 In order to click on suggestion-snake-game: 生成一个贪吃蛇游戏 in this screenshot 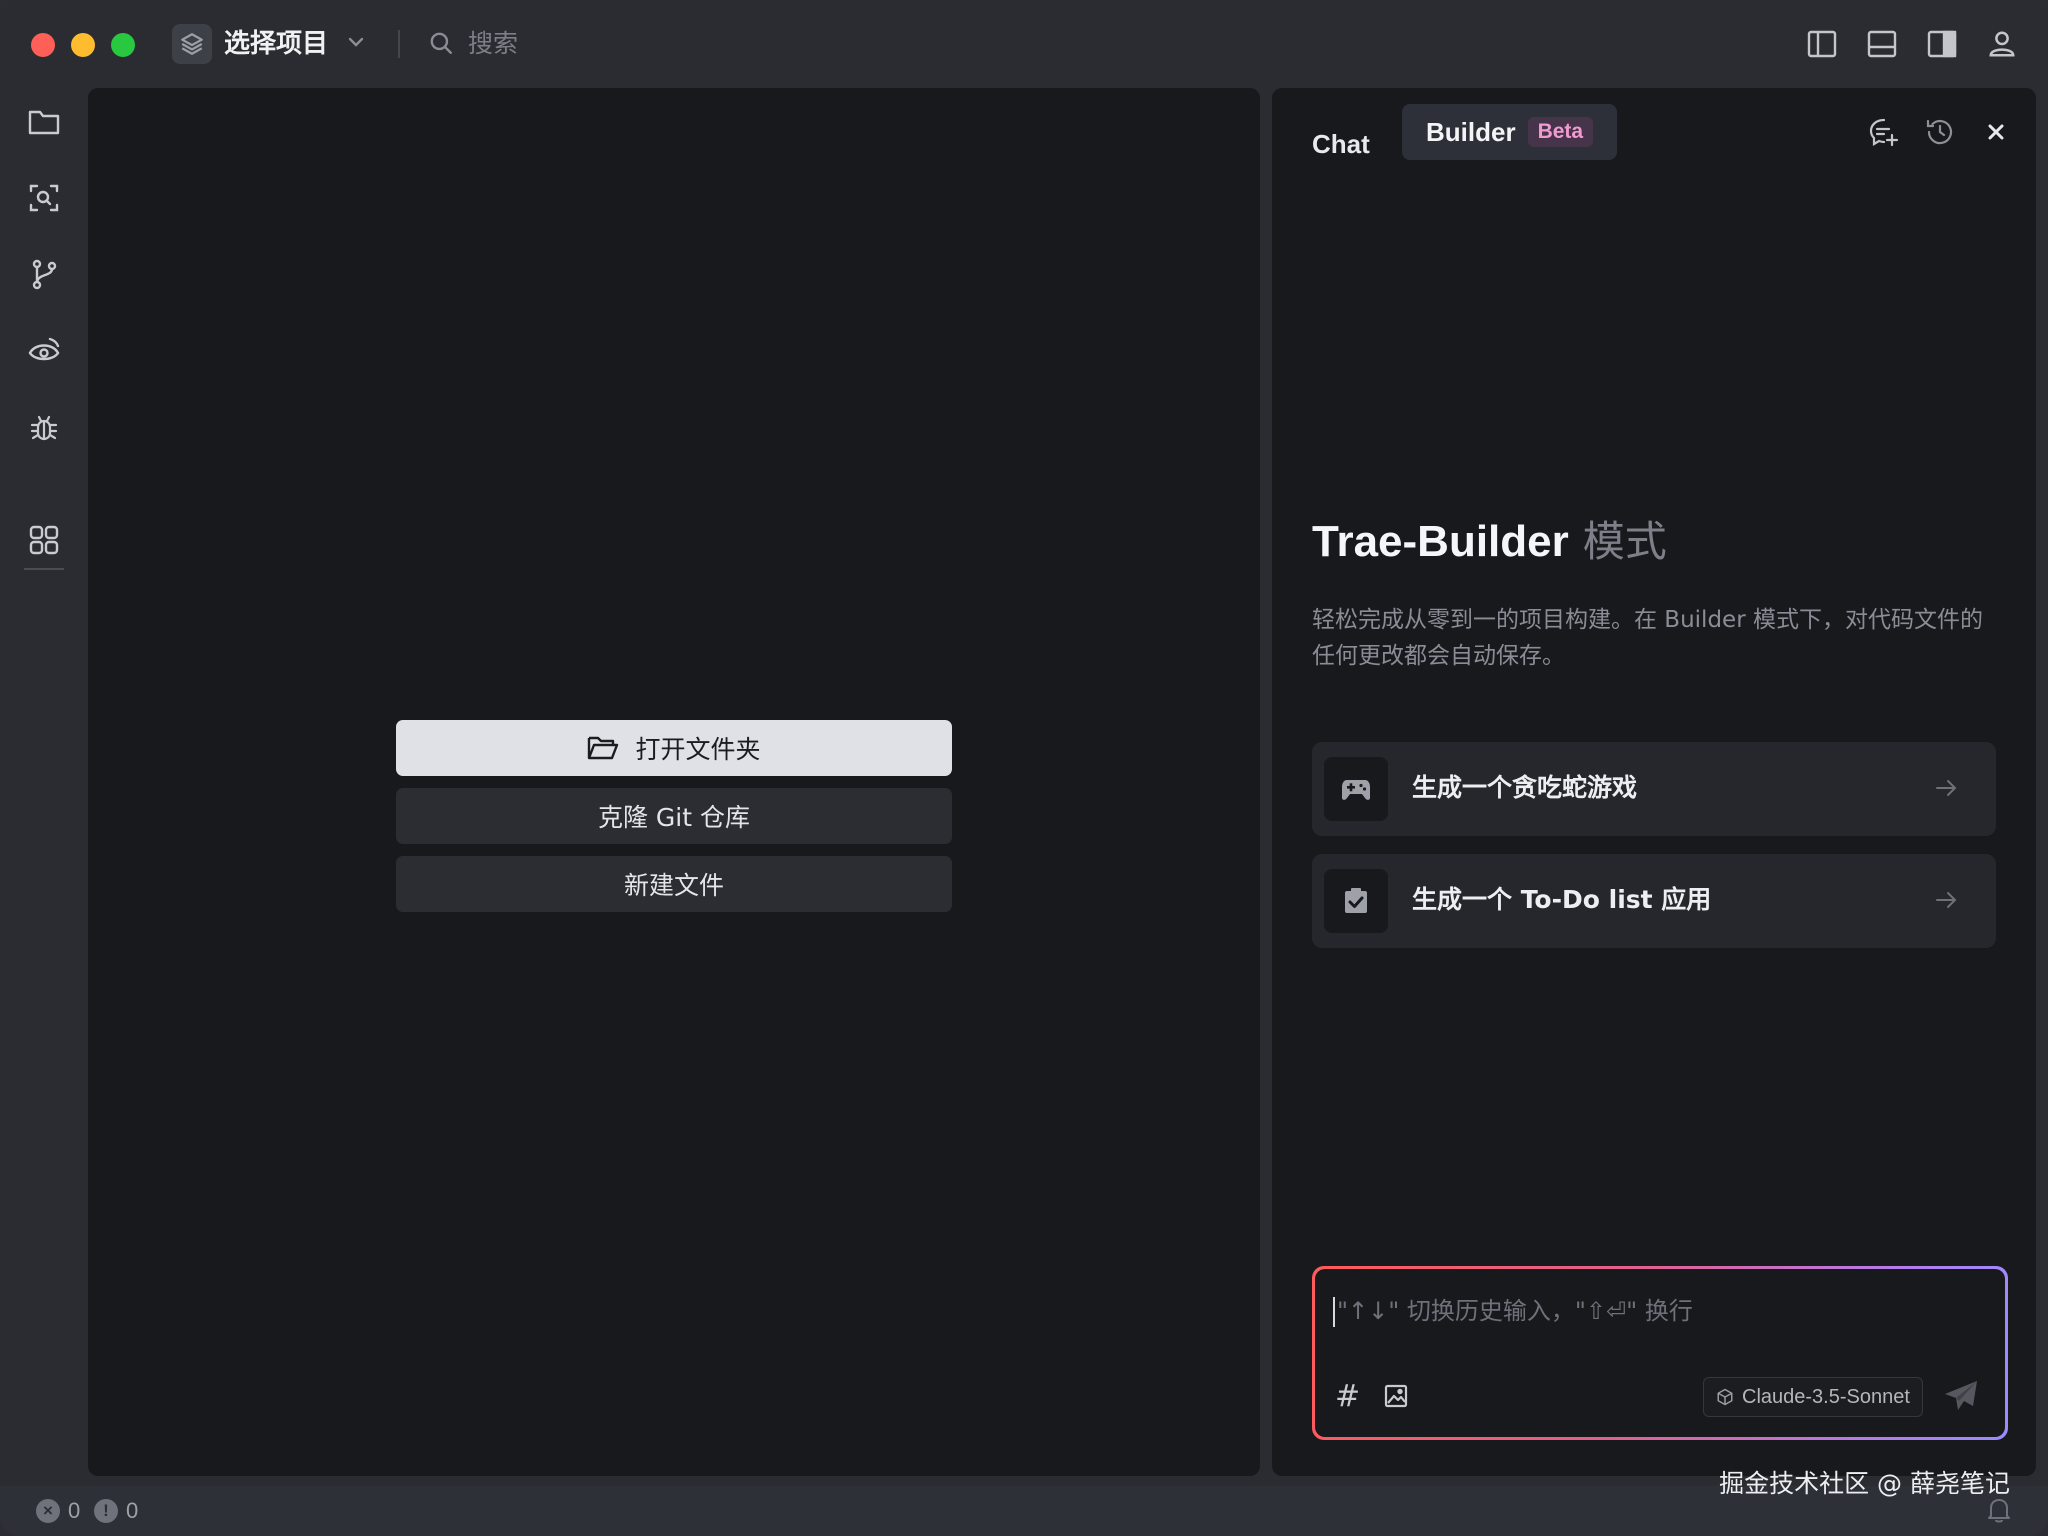, I will do `click(1654, 789)`.